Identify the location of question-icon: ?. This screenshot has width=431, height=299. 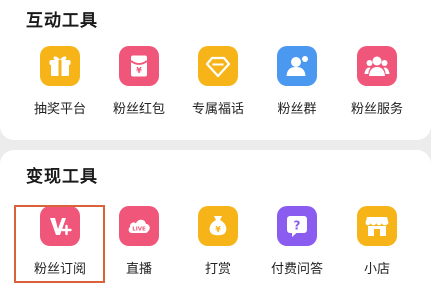
(297, 226).